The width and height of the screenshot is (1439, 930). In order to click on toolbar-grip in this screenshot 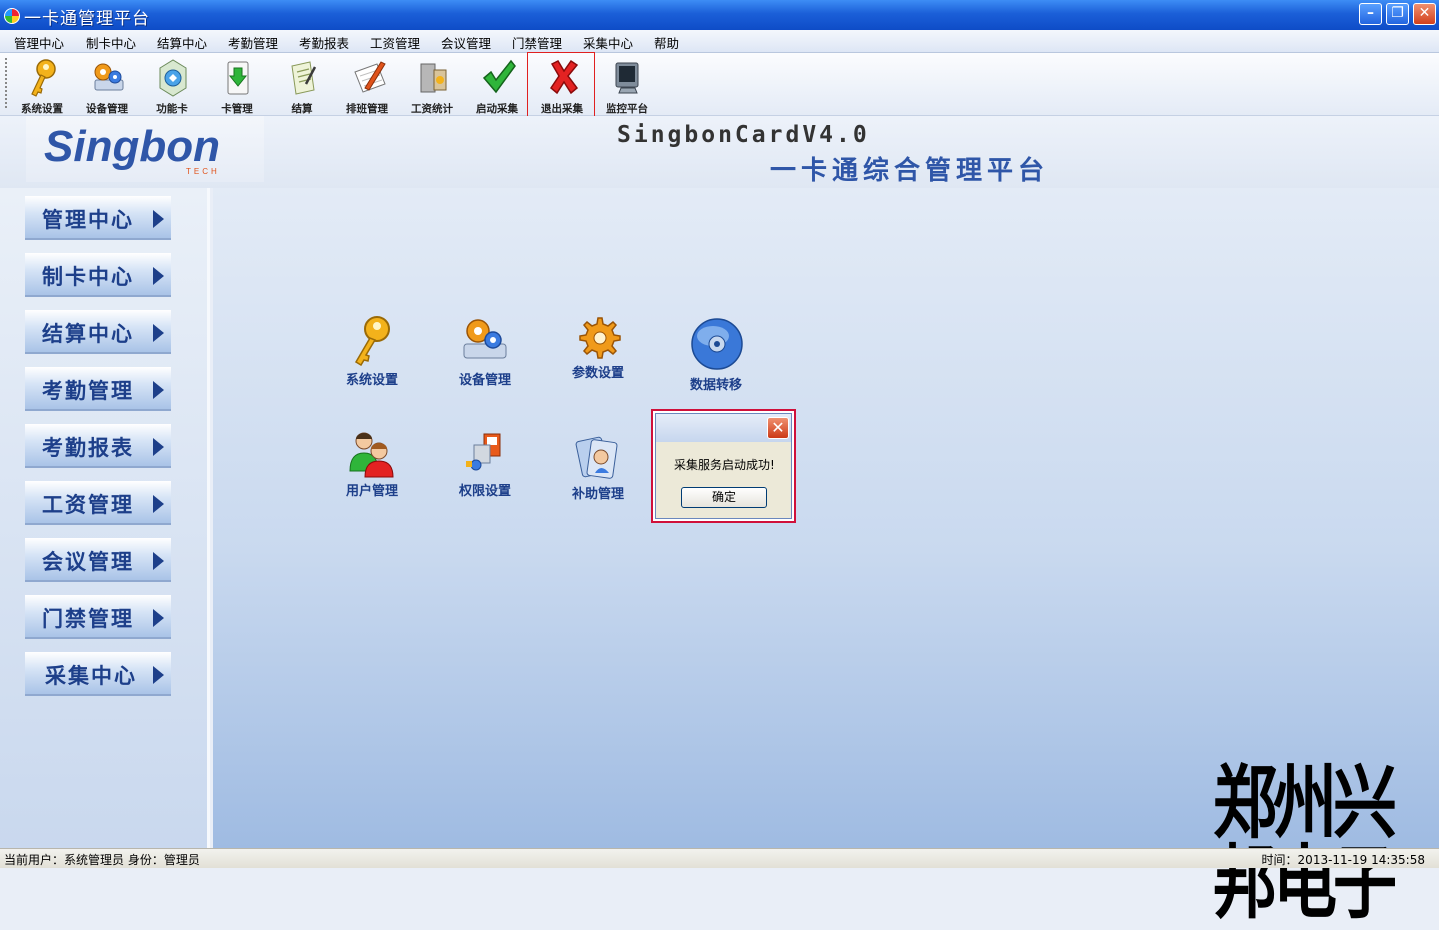, I will do `click(6, 84)`.